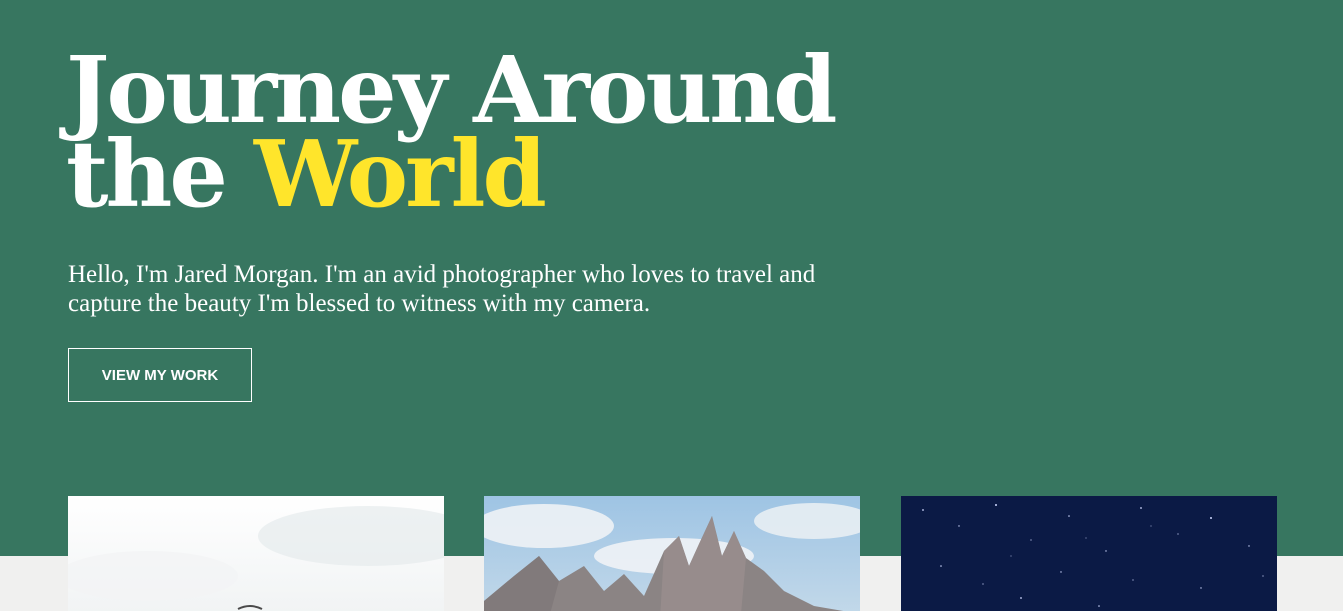  I want to click on mountain-peaks-photo, so click(672, 553).